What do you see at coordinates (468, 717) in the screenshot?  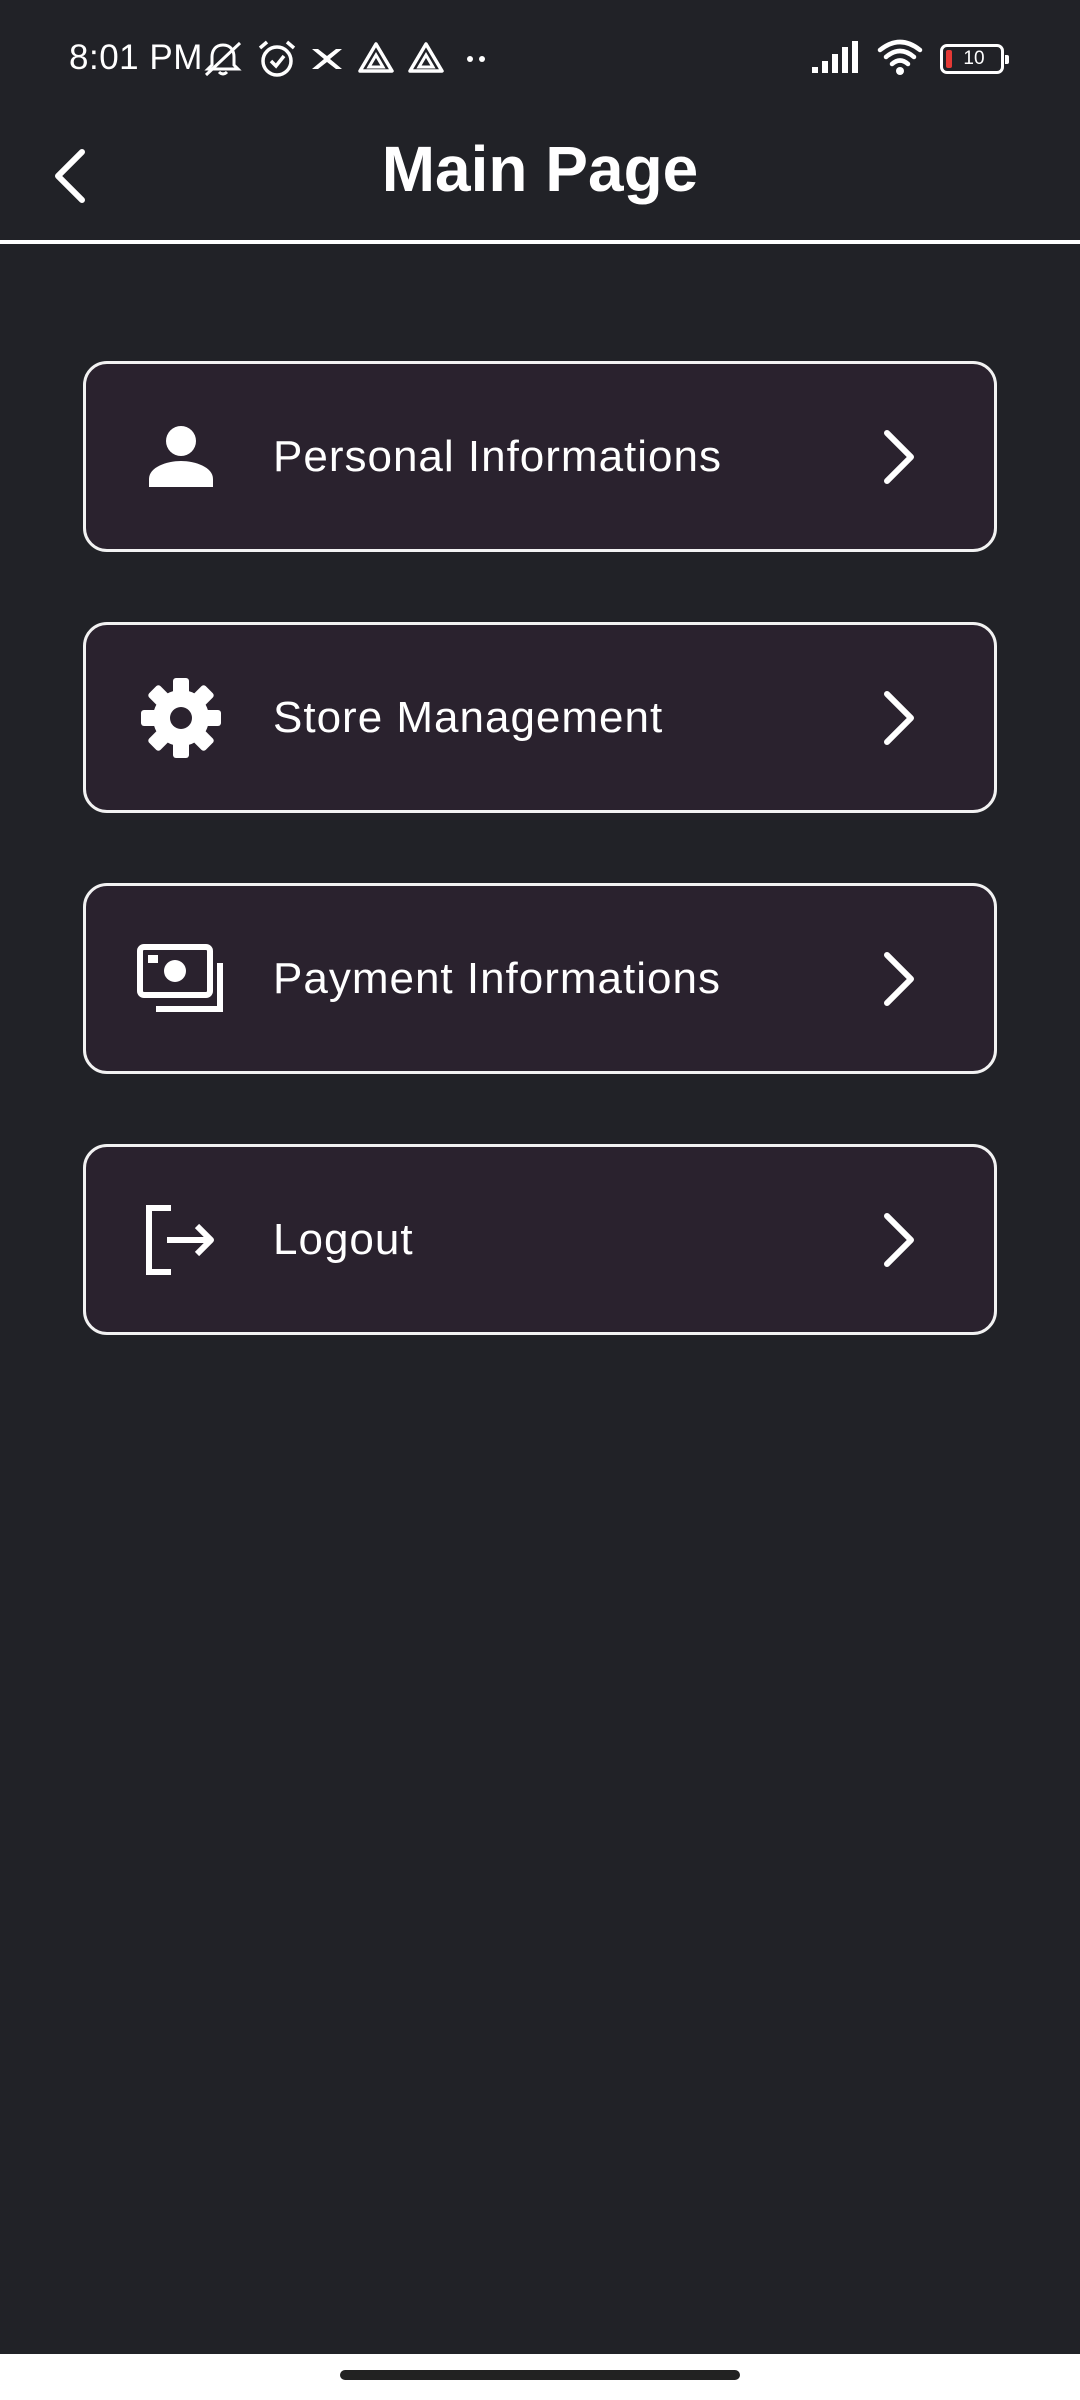 I see `menu-item-label: Store Management` at bounding box center [468, 717].